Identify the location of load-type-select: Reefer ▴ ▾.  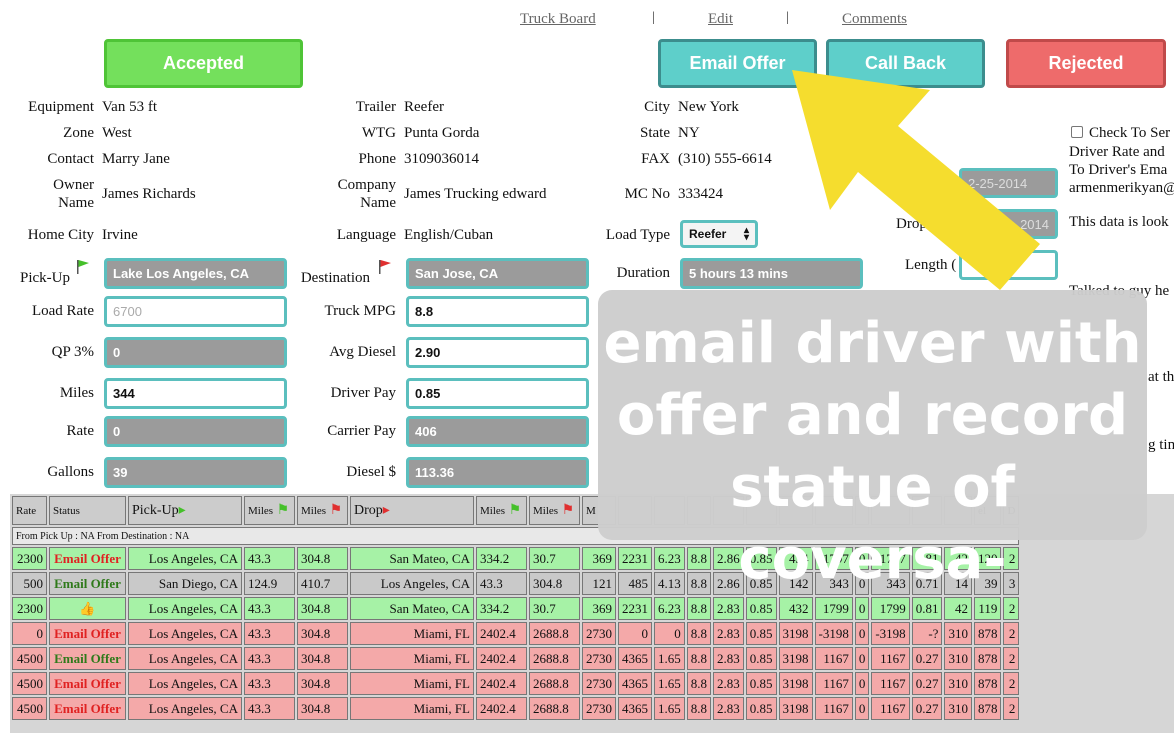
(719, 234).